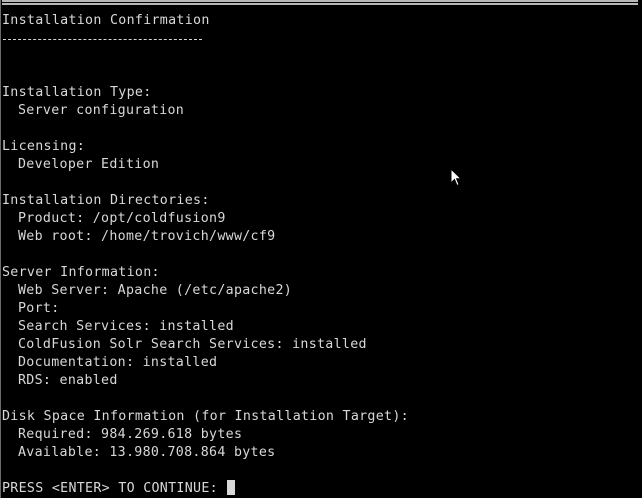  Describe the element at coordinates (68, 380) in the screenshot. I see `rds-value: RDS: enabled` at that location.